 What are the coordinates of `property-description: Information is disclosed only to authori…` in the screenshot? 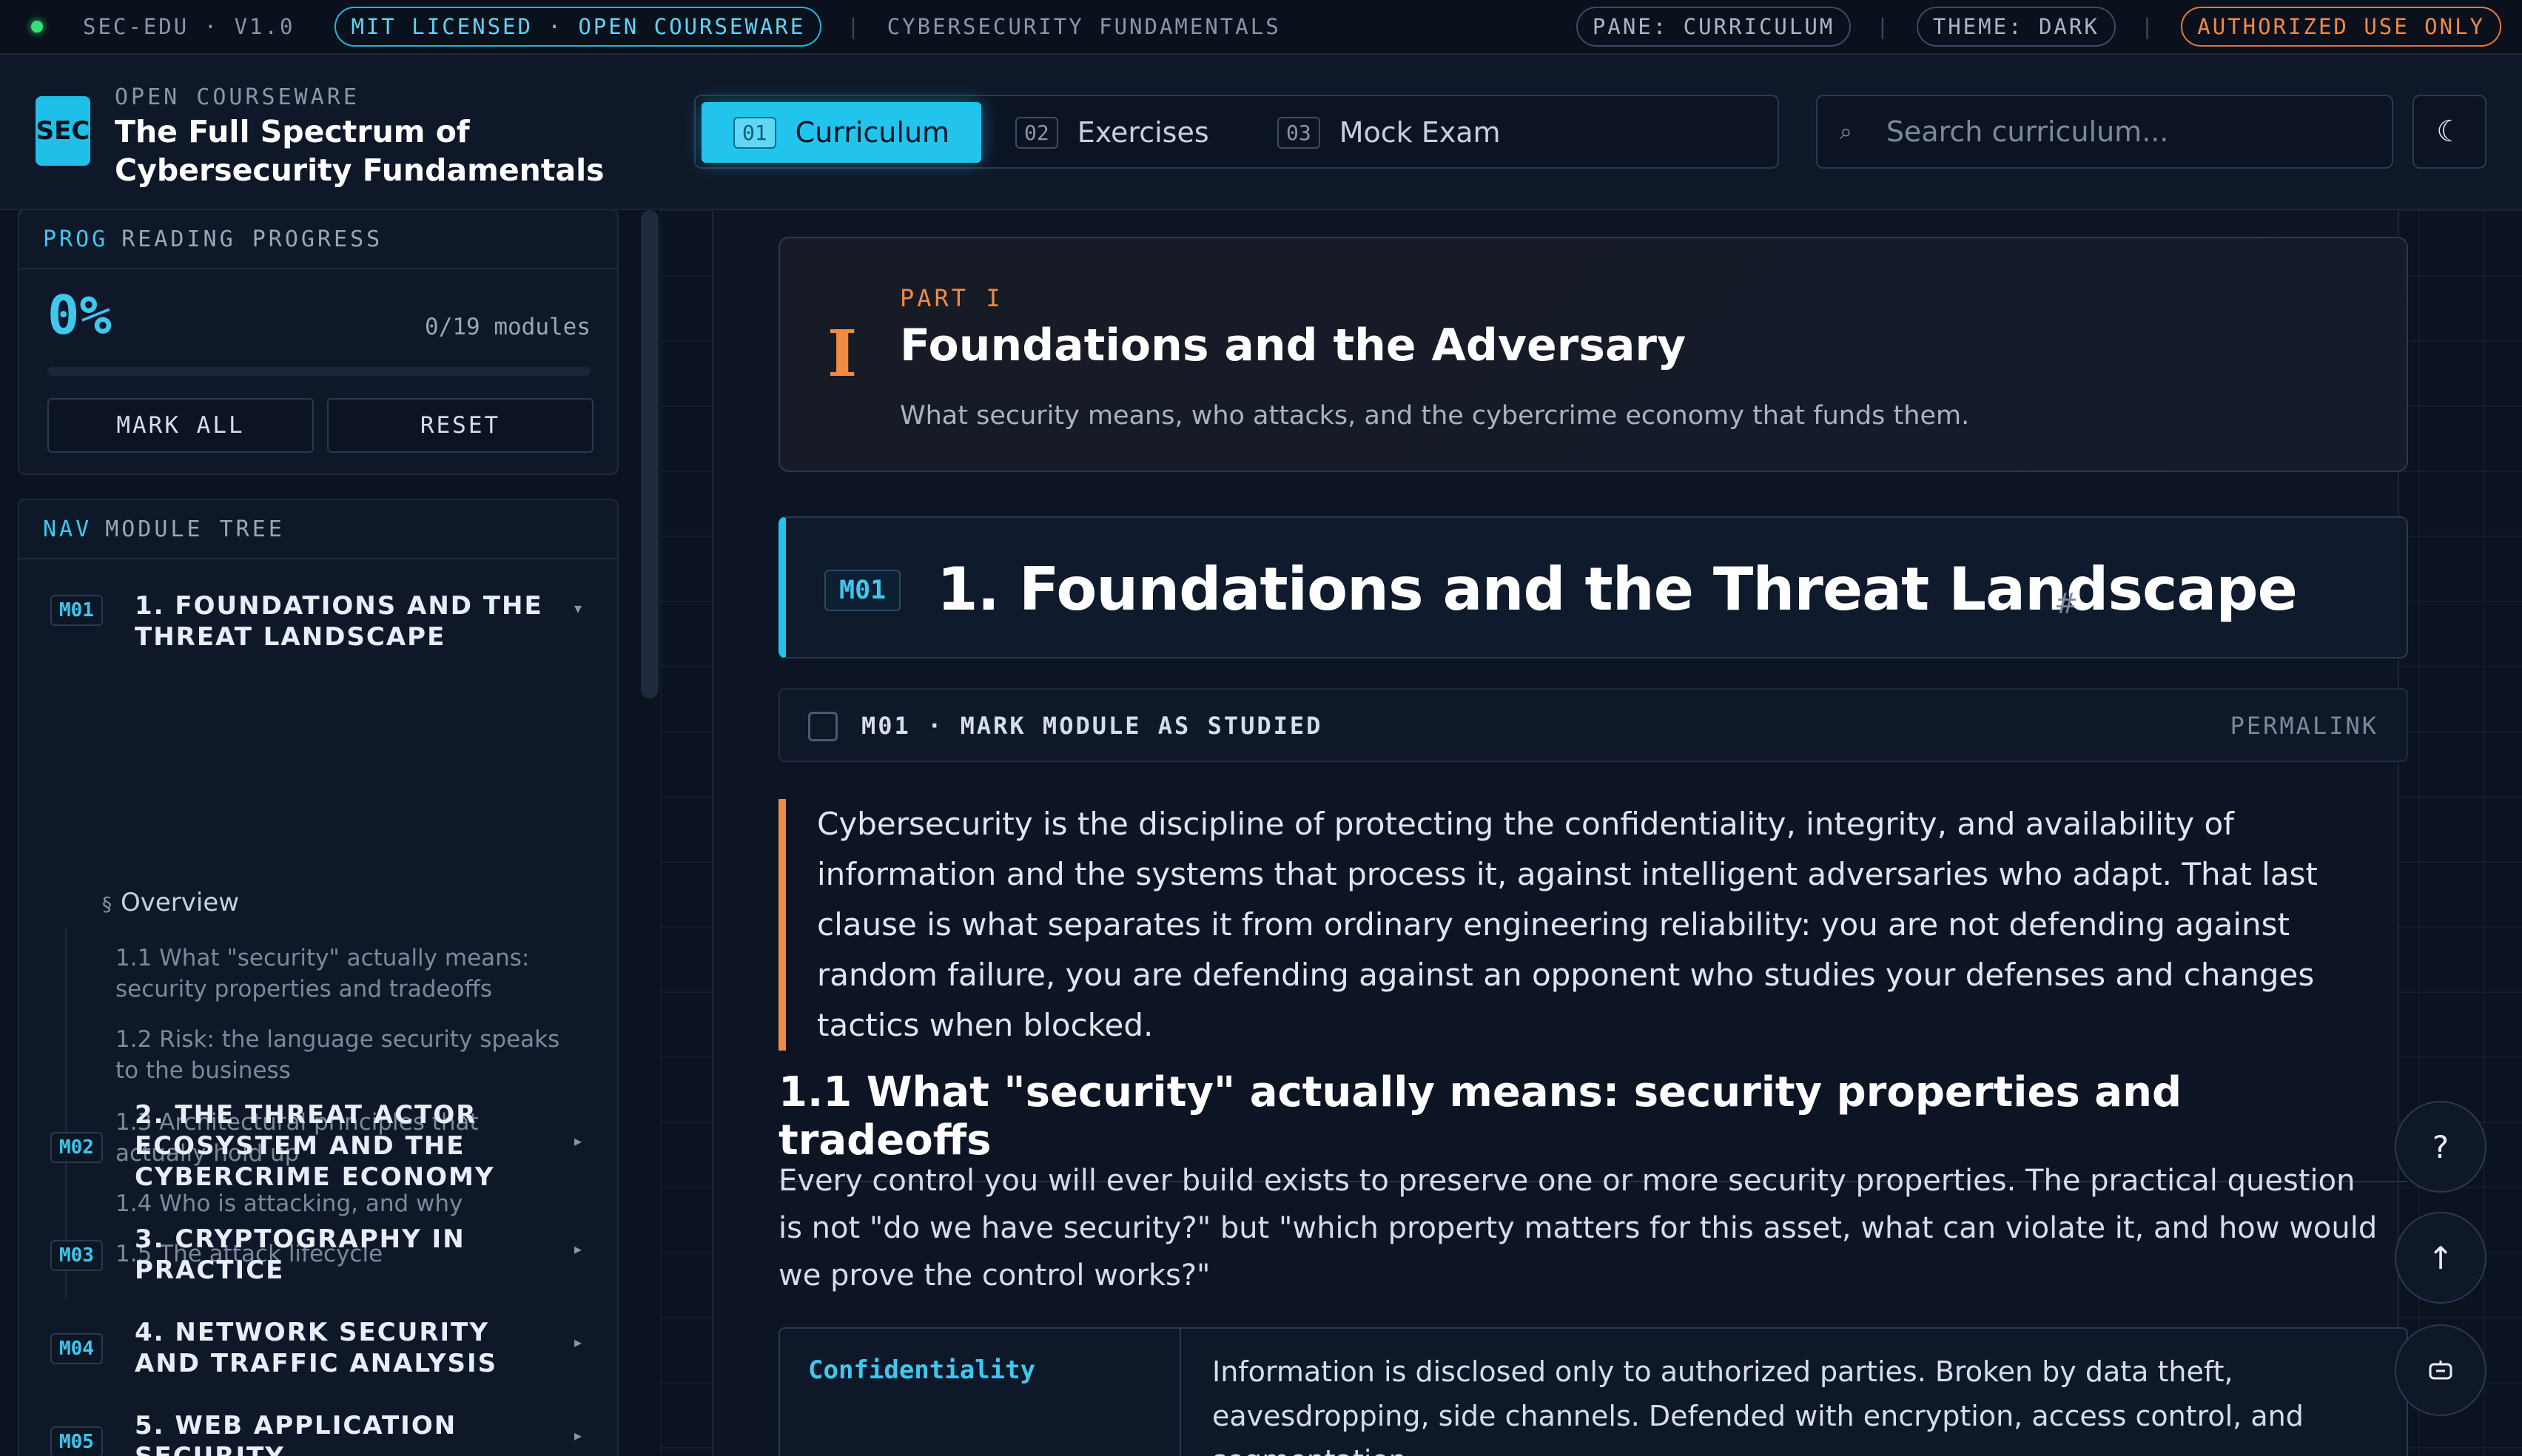 It's located at (1758, 1406).